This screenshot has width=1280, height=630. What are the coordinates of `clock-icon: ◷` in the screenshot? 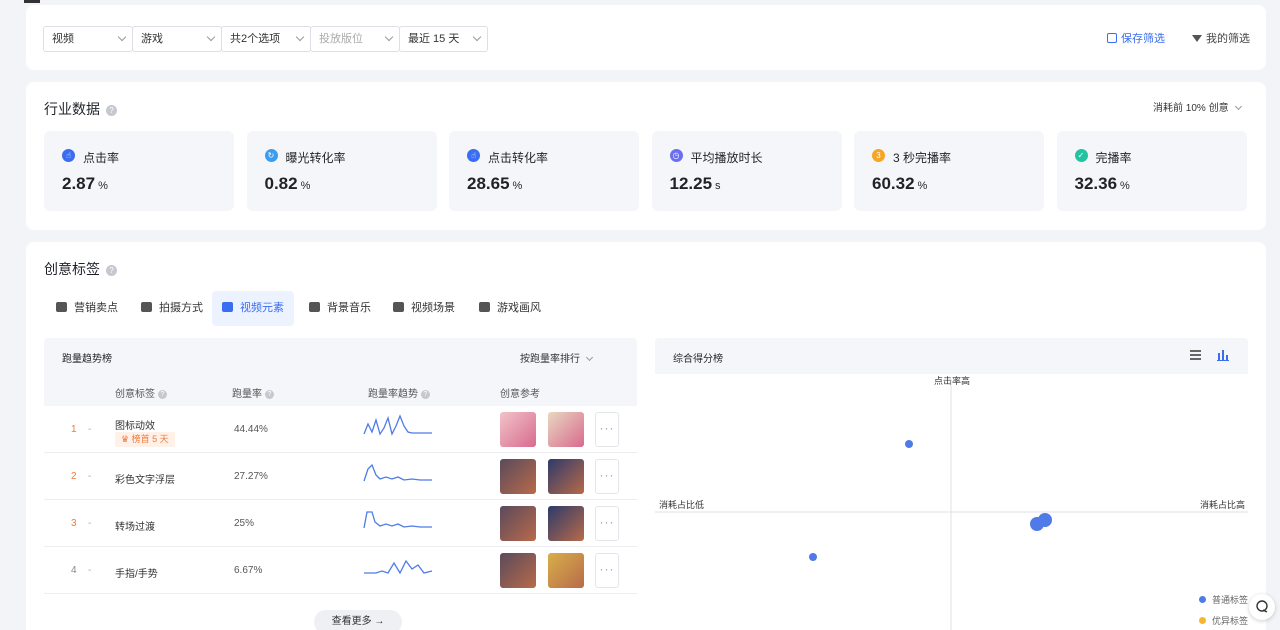 It's located at (676, 155).